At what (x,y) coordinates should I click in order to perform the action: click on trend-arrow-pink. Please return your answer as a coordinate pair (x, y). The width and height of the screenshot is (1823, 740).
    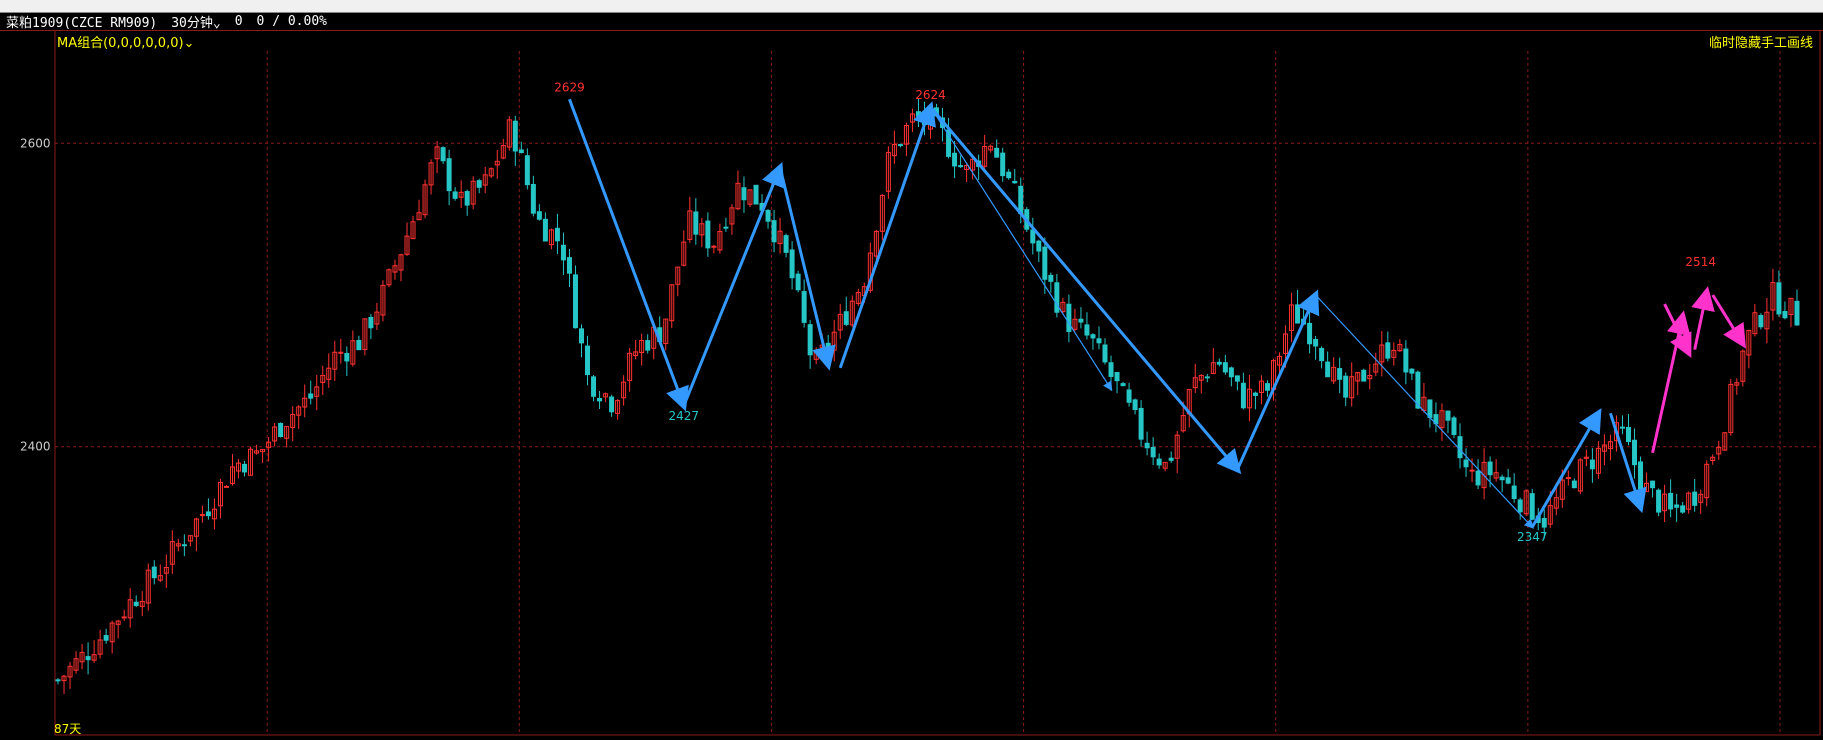
    Looking at the image, I should click on (1671, 382).